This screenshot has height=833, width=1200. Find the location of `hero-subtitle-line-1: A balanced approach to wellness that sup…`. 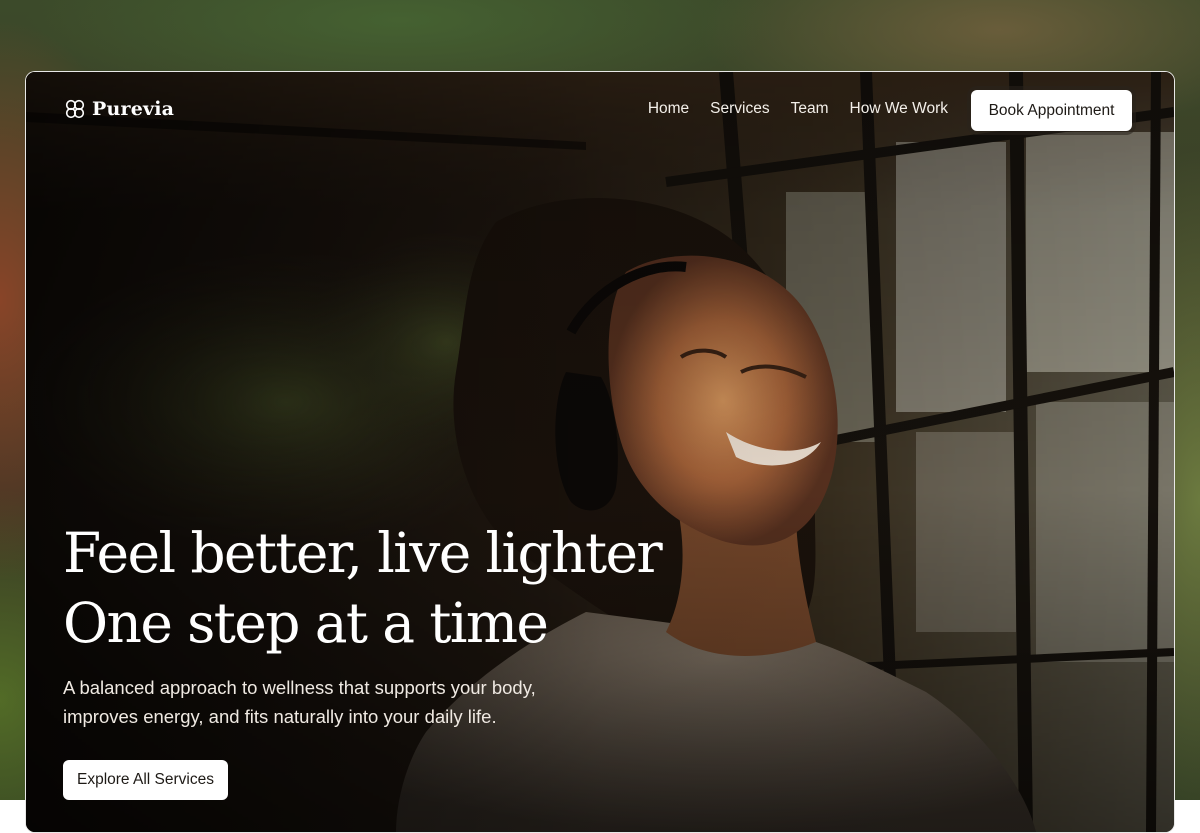

hero-subtitle-line-1: A balanced approach to wellness that sup… is located at coordinates (299, 687).